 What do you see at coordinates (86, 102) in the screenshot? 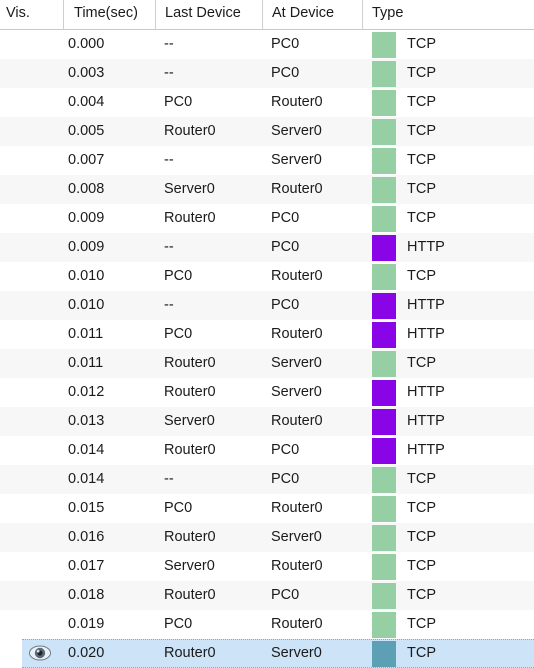
I see `cell-time: 0.004` at bounding box center [86, 102].